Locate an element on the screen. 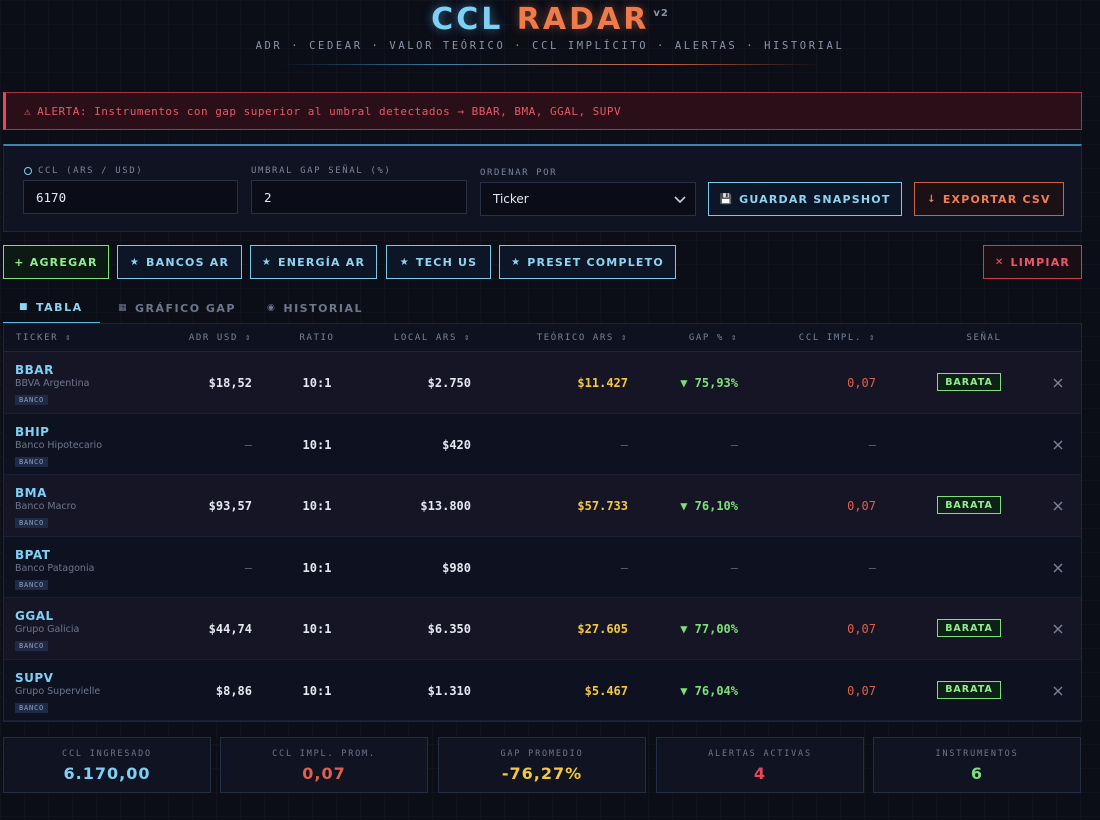 This screenshot has width=1100, height=820. ordenar-value: Ticker is located at coordinates (511, 199).